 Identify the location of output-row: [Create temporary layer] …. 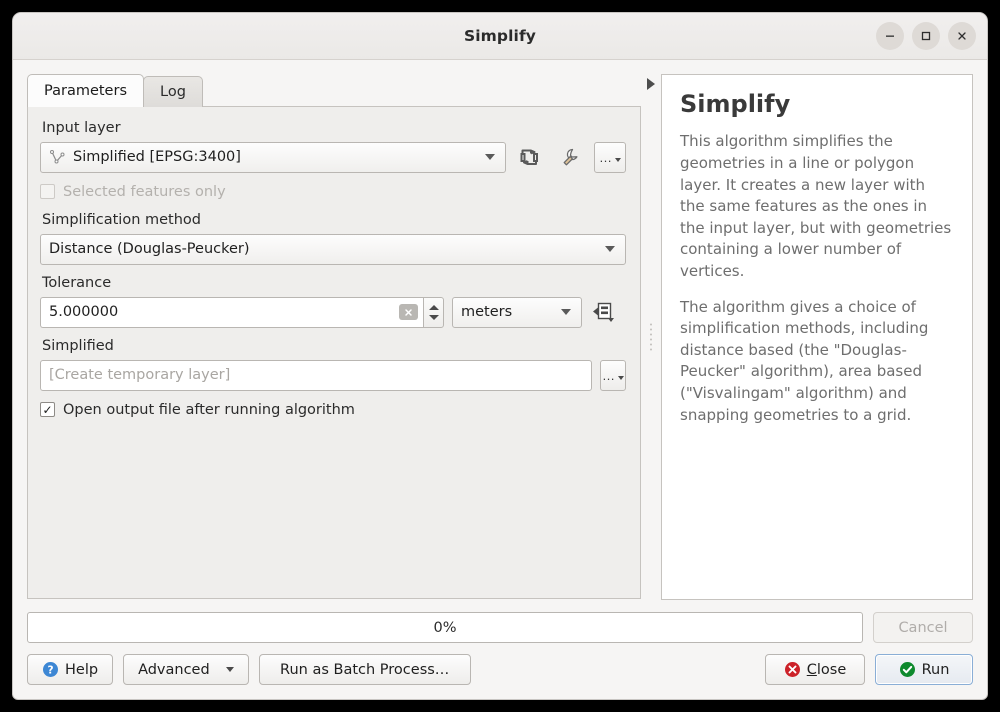
(333, 375).